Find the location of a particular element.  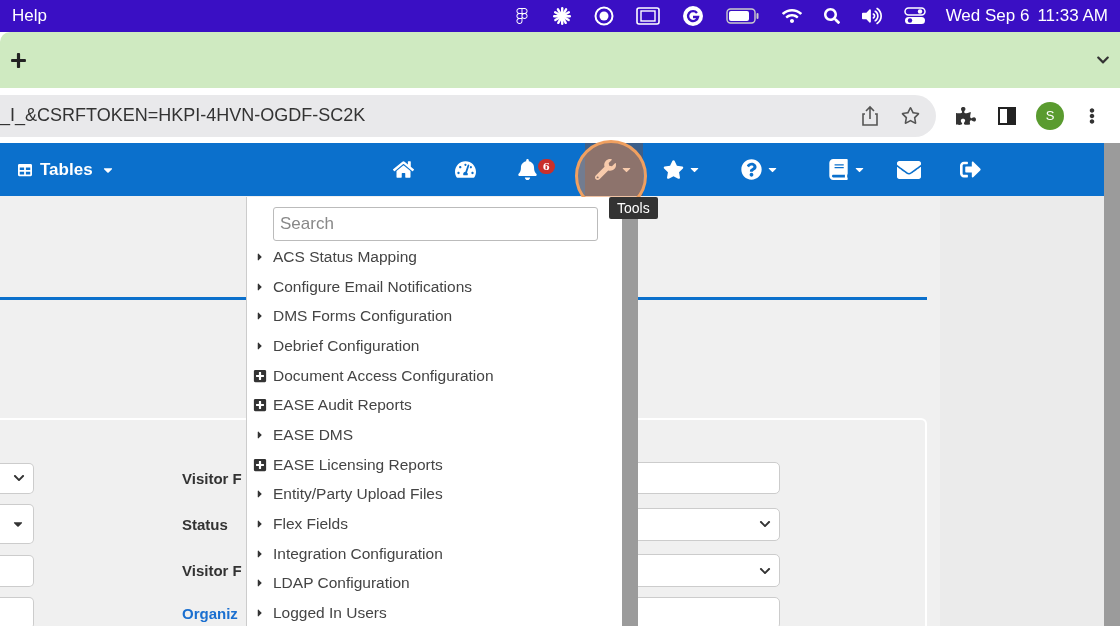

volume-icon is located at coordinates (871, 16).